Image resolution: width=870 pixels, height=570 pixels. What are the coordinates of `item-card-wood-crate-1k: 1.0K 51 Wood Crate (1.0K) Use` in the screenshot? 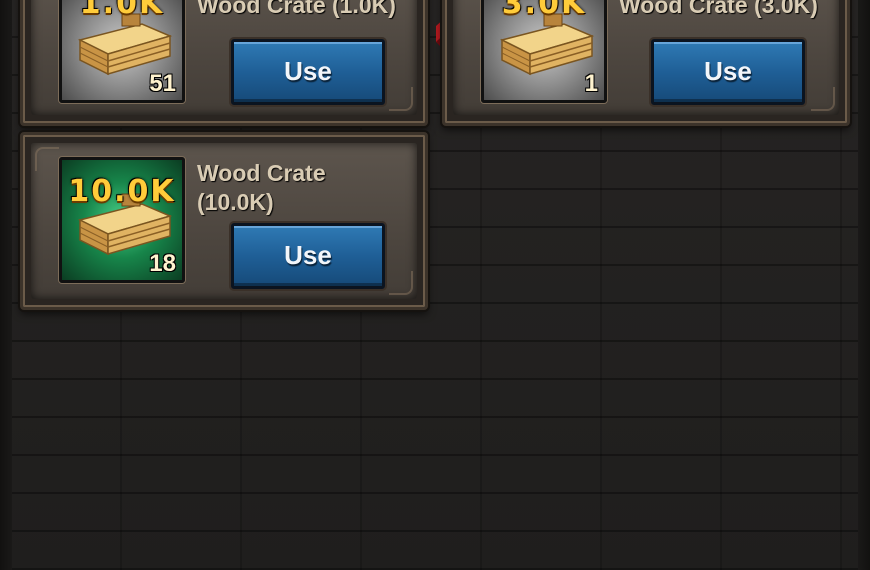 It's located at (224, 63).